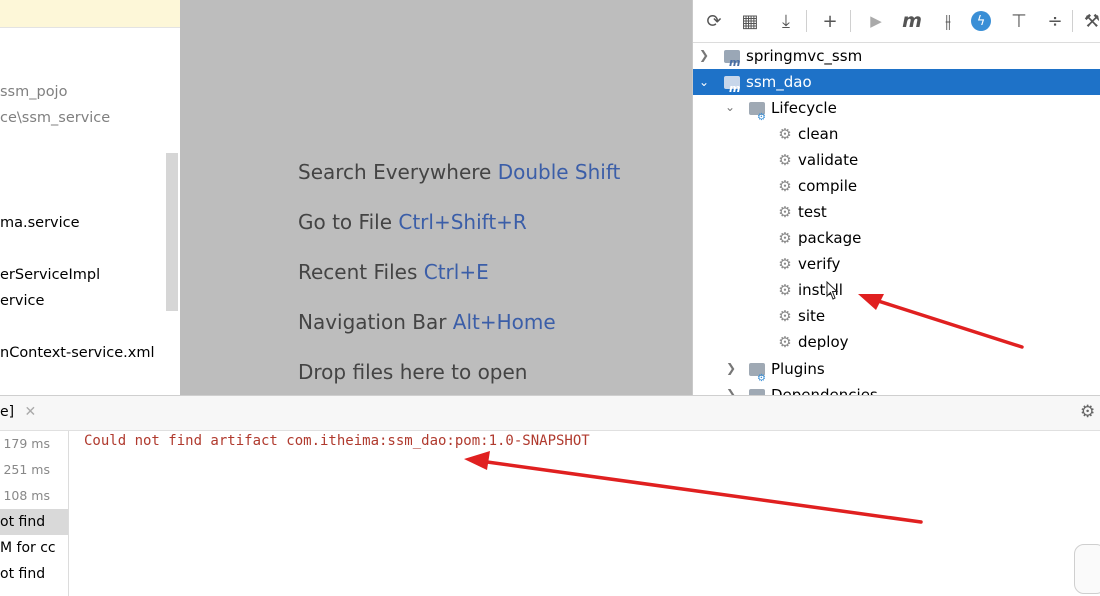 The height and width of the screenshot is (596, 1100). I want to click on skip-tests-icon: ϟ, so click(981, 21).